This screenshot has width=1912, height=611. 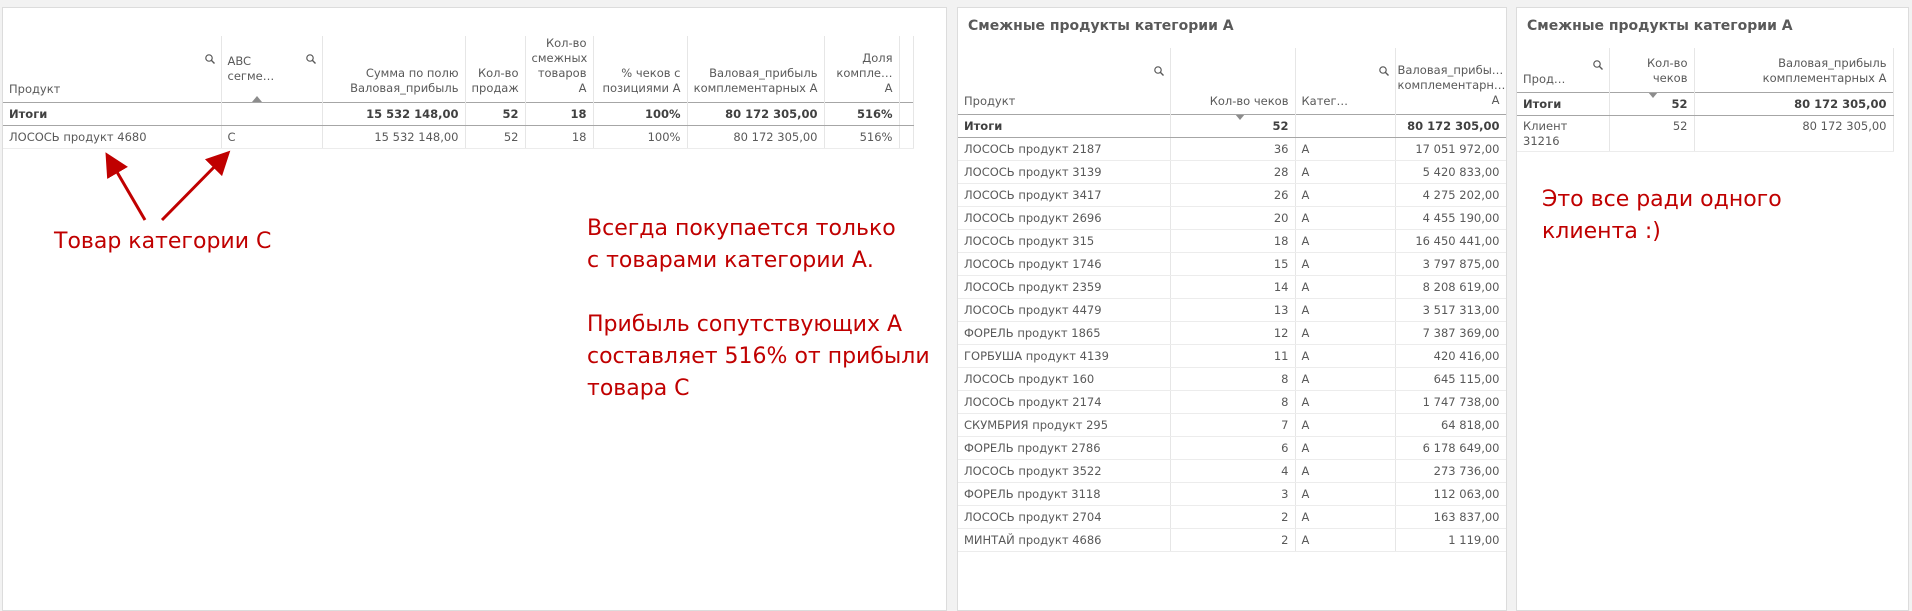 I want to click on table-row: ЛОСОСЬ продукт 3417 26 A 4 275 202,00, so click(x=1232, y=195).